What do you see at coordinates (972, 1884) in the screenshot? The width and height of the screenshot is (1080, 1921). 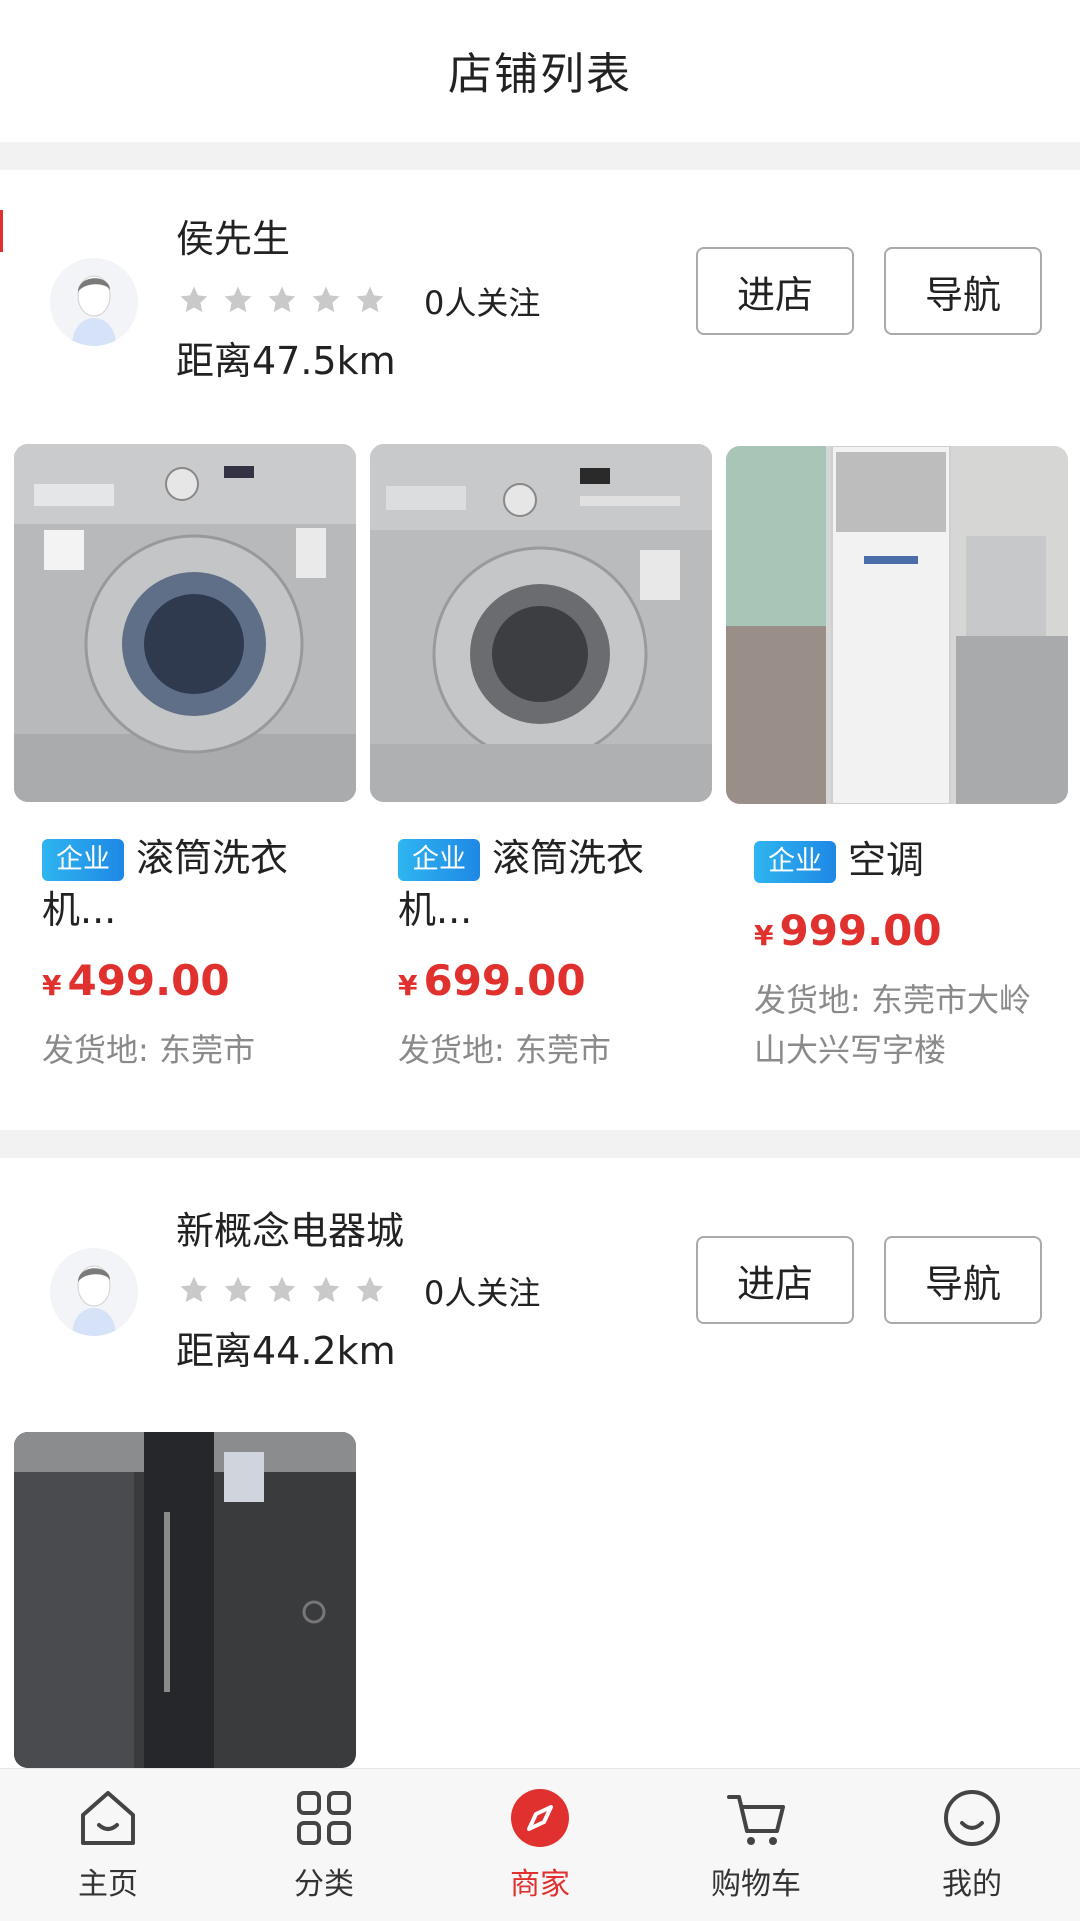 I see `tab-label: 我的` at bounding box center [972, 1884].